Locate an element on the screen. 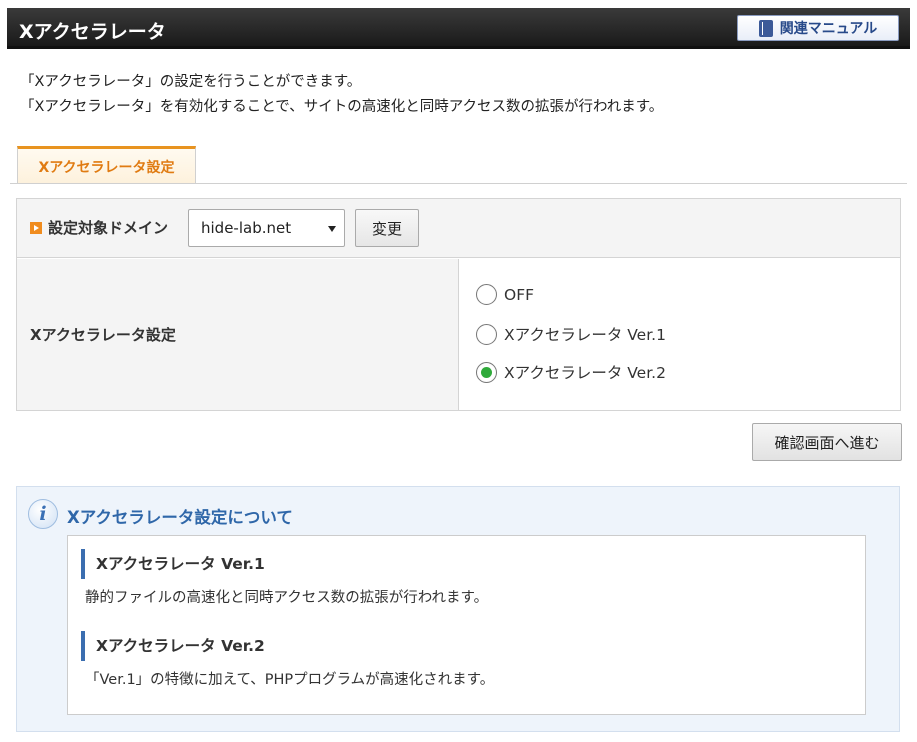  domain-select-value: hide-lab.net is located at coordinates (246, 228).